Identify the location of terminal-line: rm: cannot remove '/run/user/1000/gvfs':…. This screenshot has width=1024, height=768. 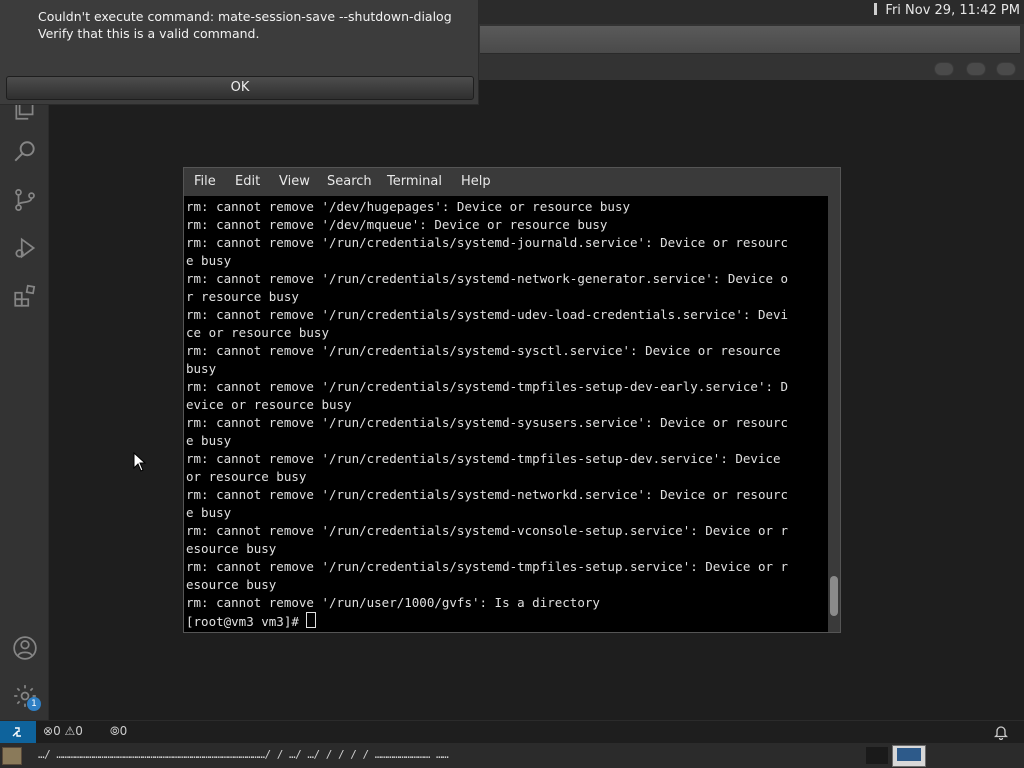
(393, 602).